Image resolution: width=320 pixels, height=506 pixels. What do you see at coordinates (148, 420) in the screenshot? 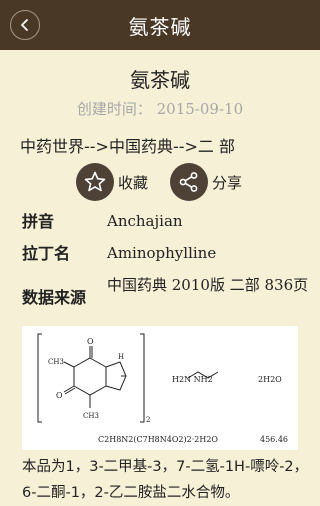
I see `formula-subscript: 2` at bounding box center [148, 420].